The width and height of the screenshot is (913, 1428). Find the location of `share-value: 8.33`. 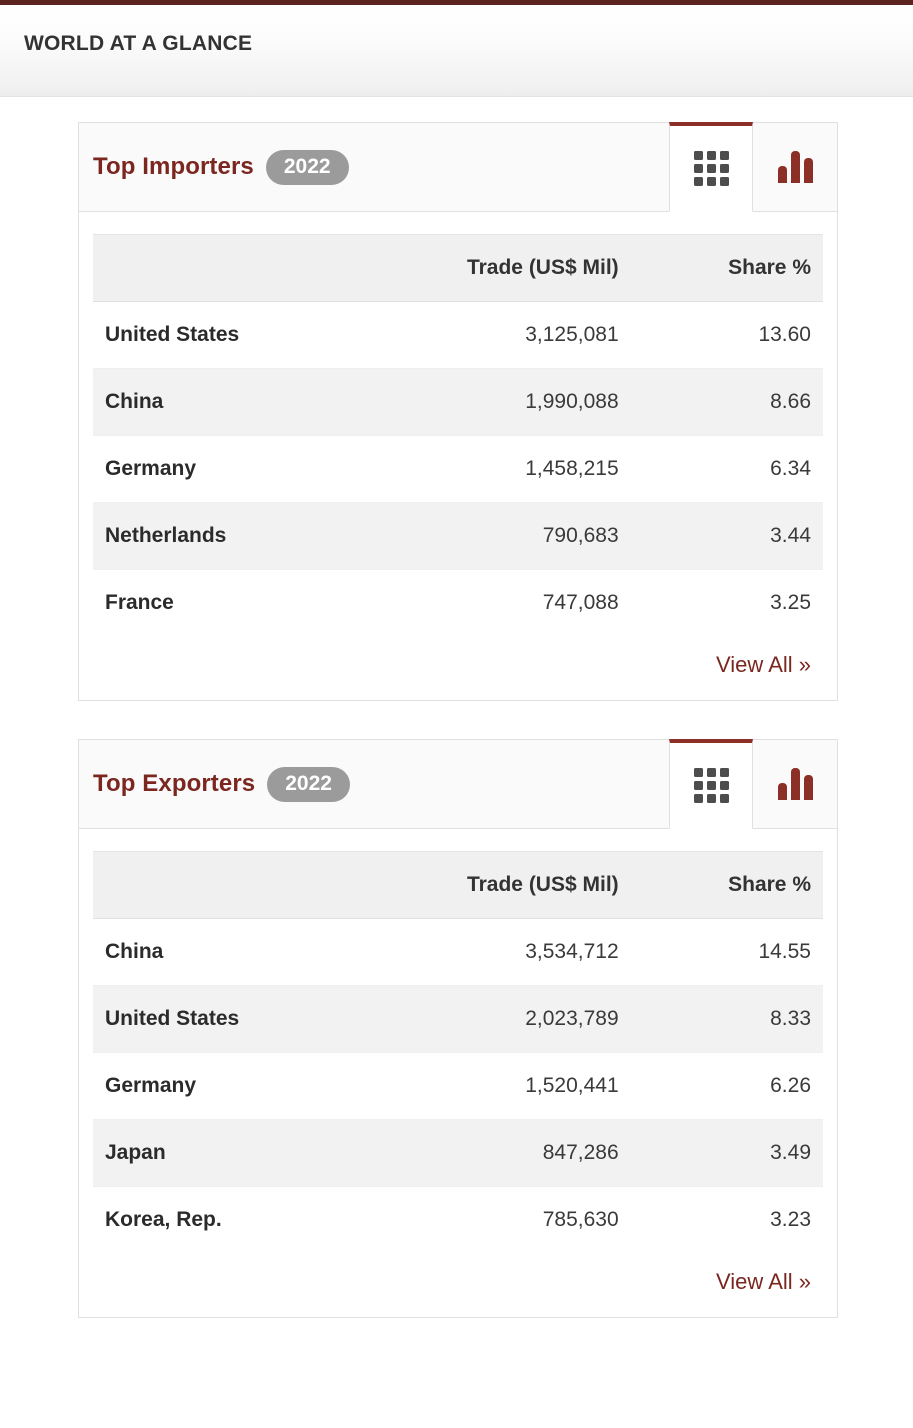

share-value: 8.33 is located at coordinates (726, 1019).